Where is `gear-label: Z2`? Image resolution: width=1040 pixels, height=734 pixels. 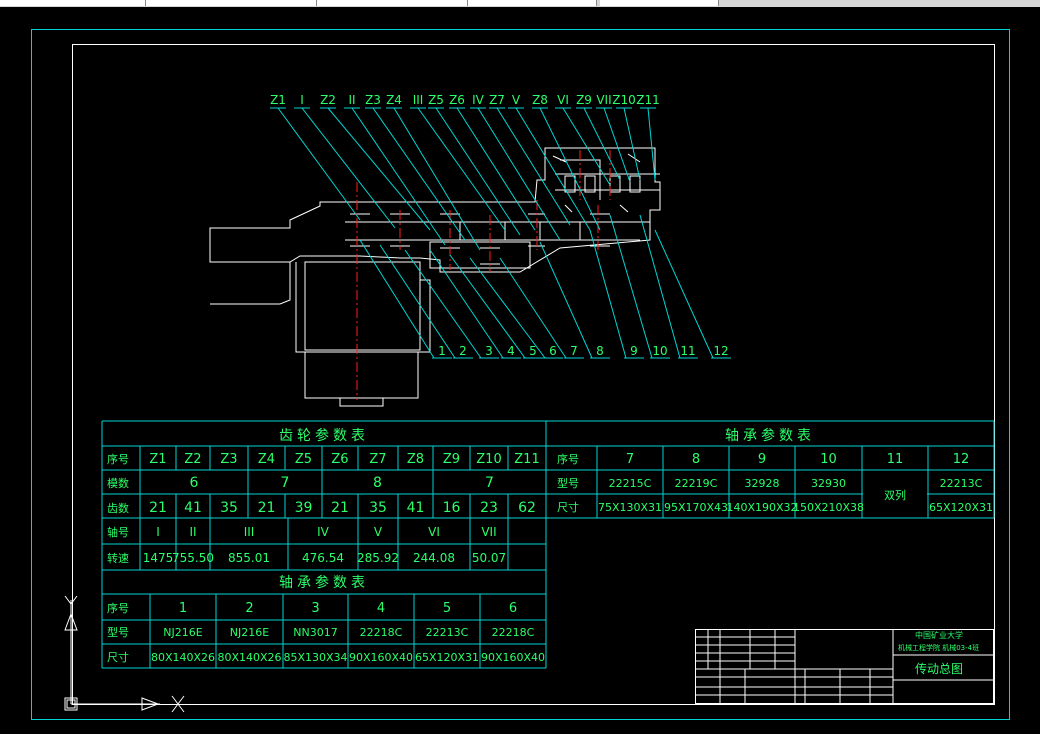 gear-label: Z2 is located at coordinates (328, 100).